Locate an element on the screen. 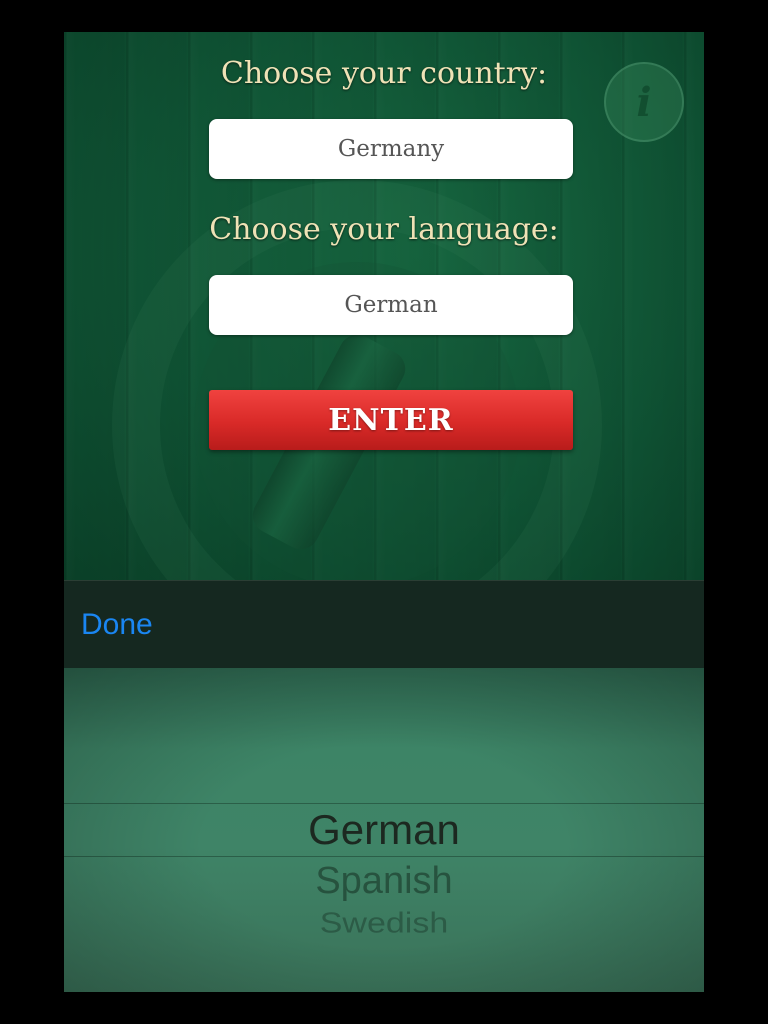  picker-toolbar: Done is located at coordinates (384, 624).